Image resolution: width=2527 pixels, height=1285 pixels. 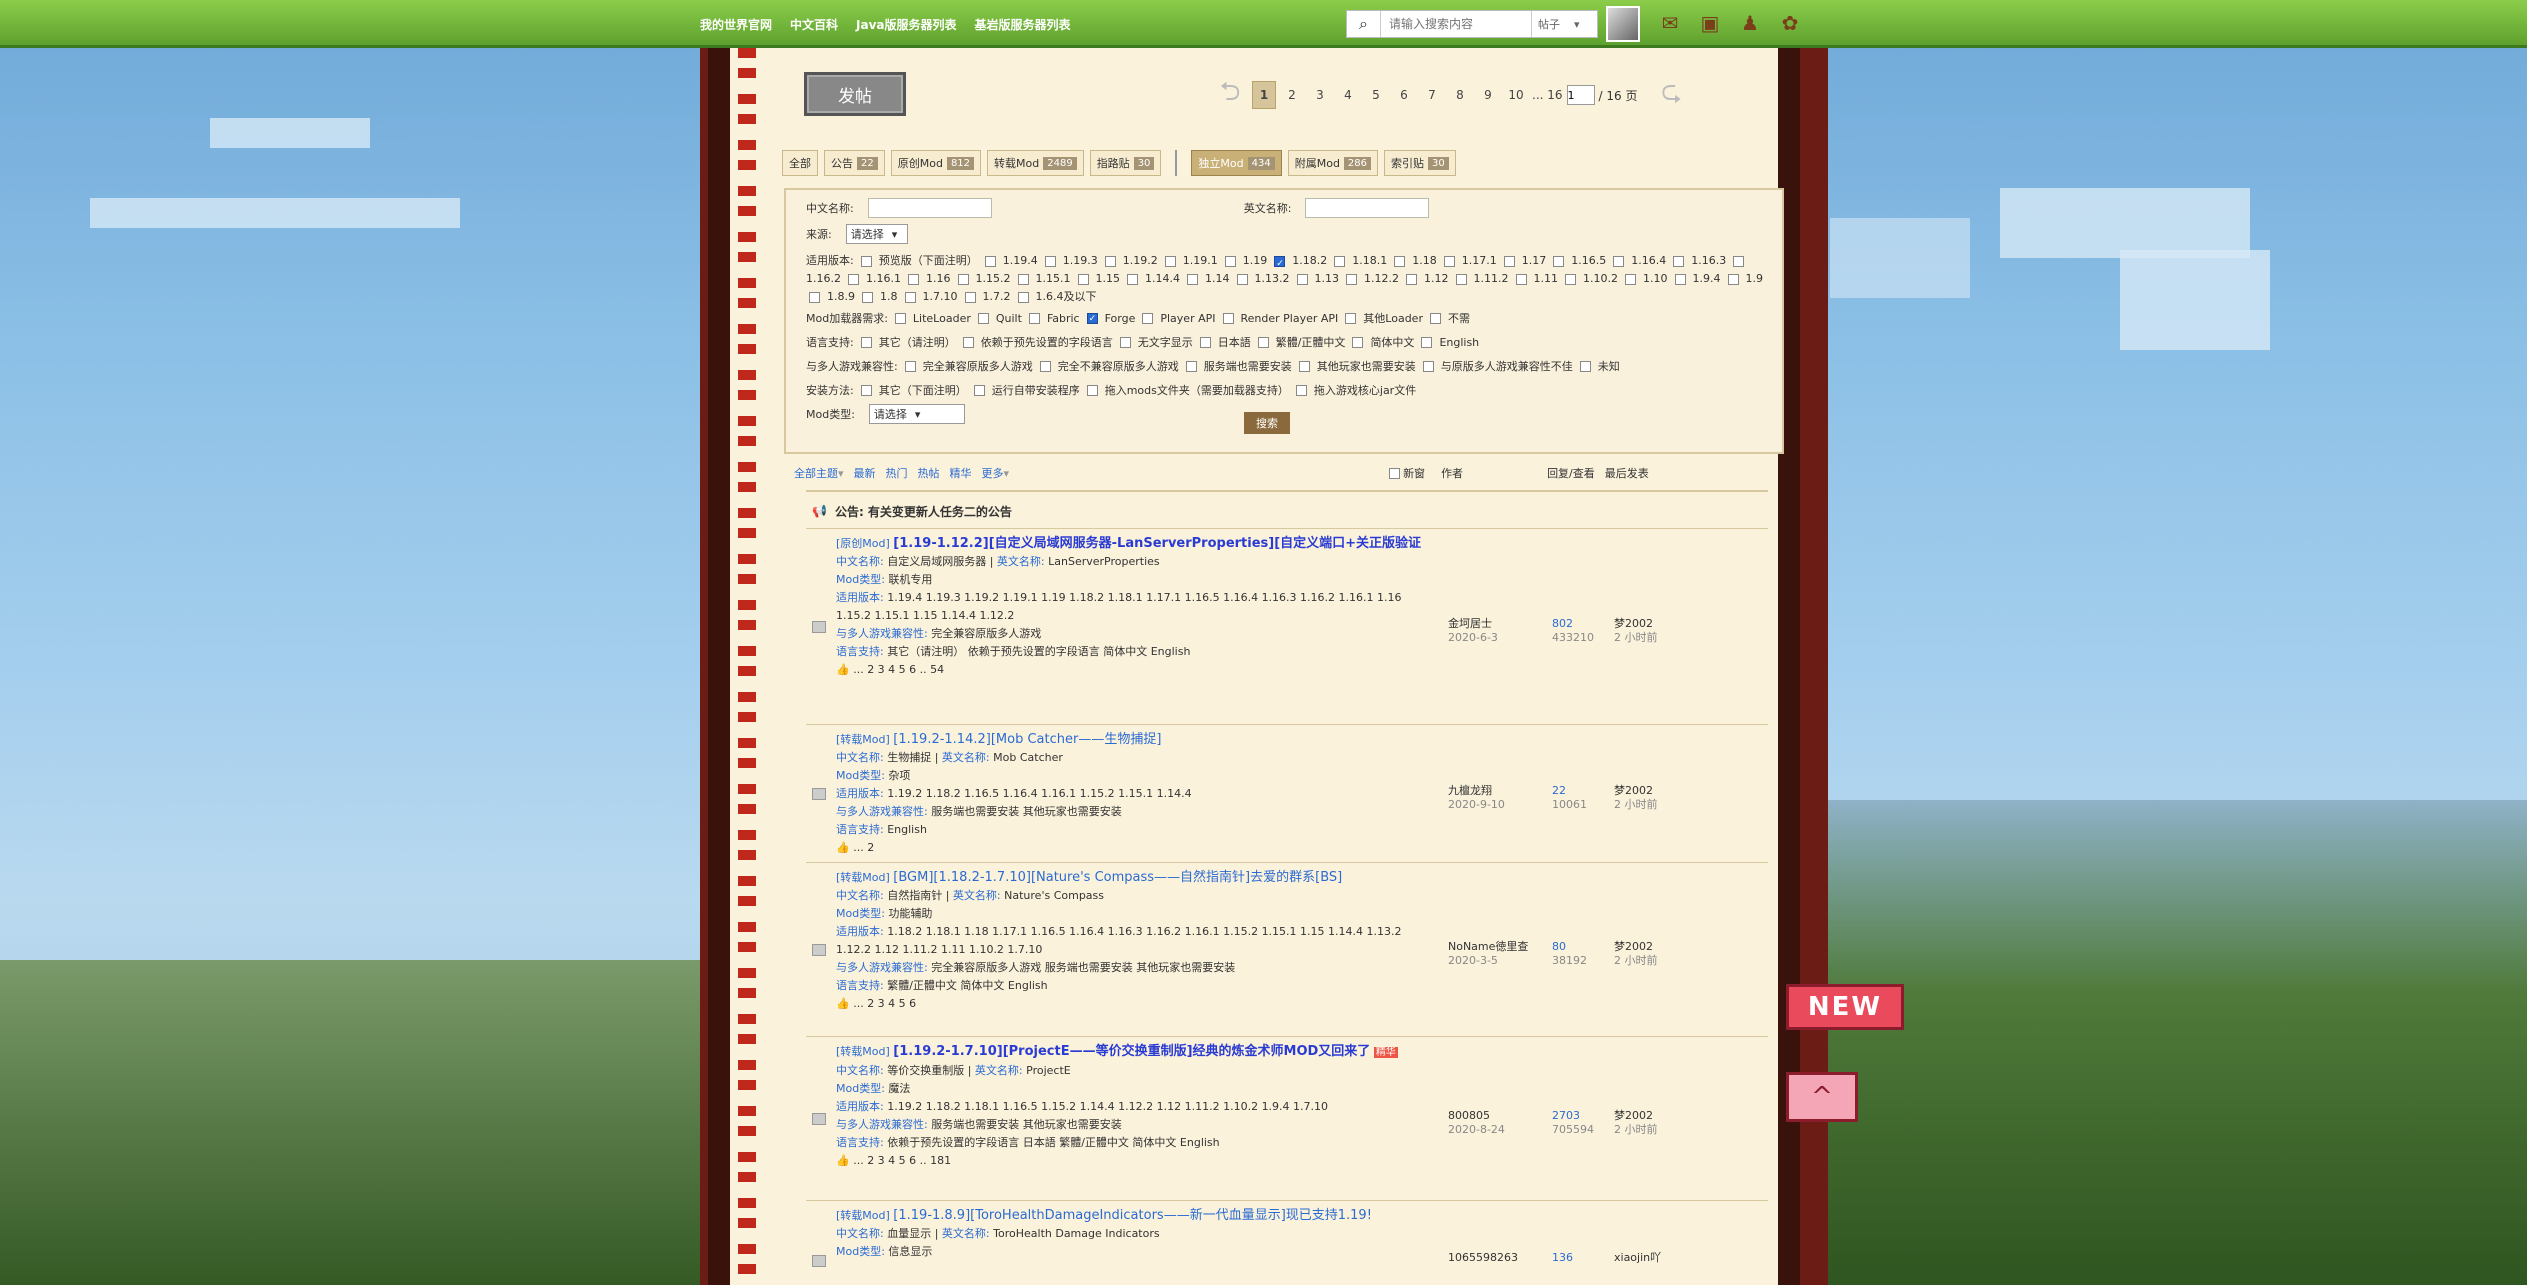 What do you see at coordinates (1364, 24) in the screenshot?
I see `search-icon: ⌕` at bounding box center [1364, 24].